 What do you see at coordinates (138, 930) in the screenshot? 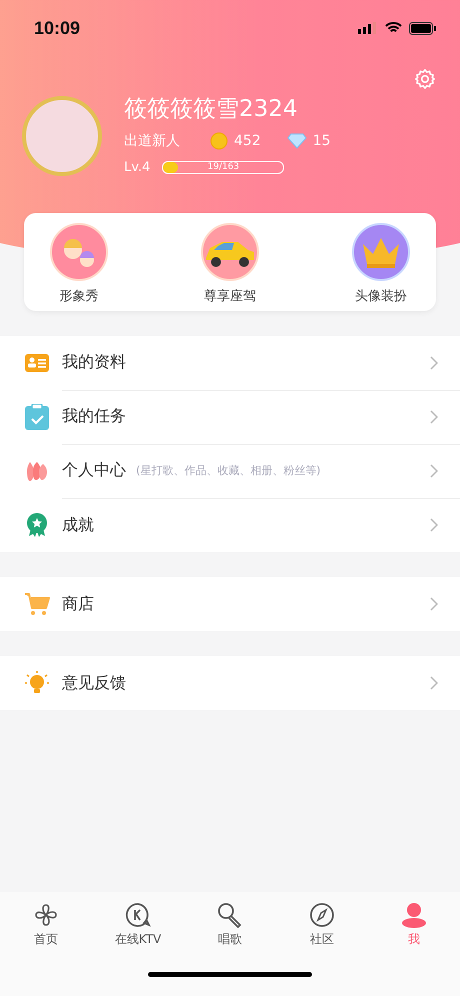
I see `tab-bar-item: 在线KTV` at bounding box center [138, 930].